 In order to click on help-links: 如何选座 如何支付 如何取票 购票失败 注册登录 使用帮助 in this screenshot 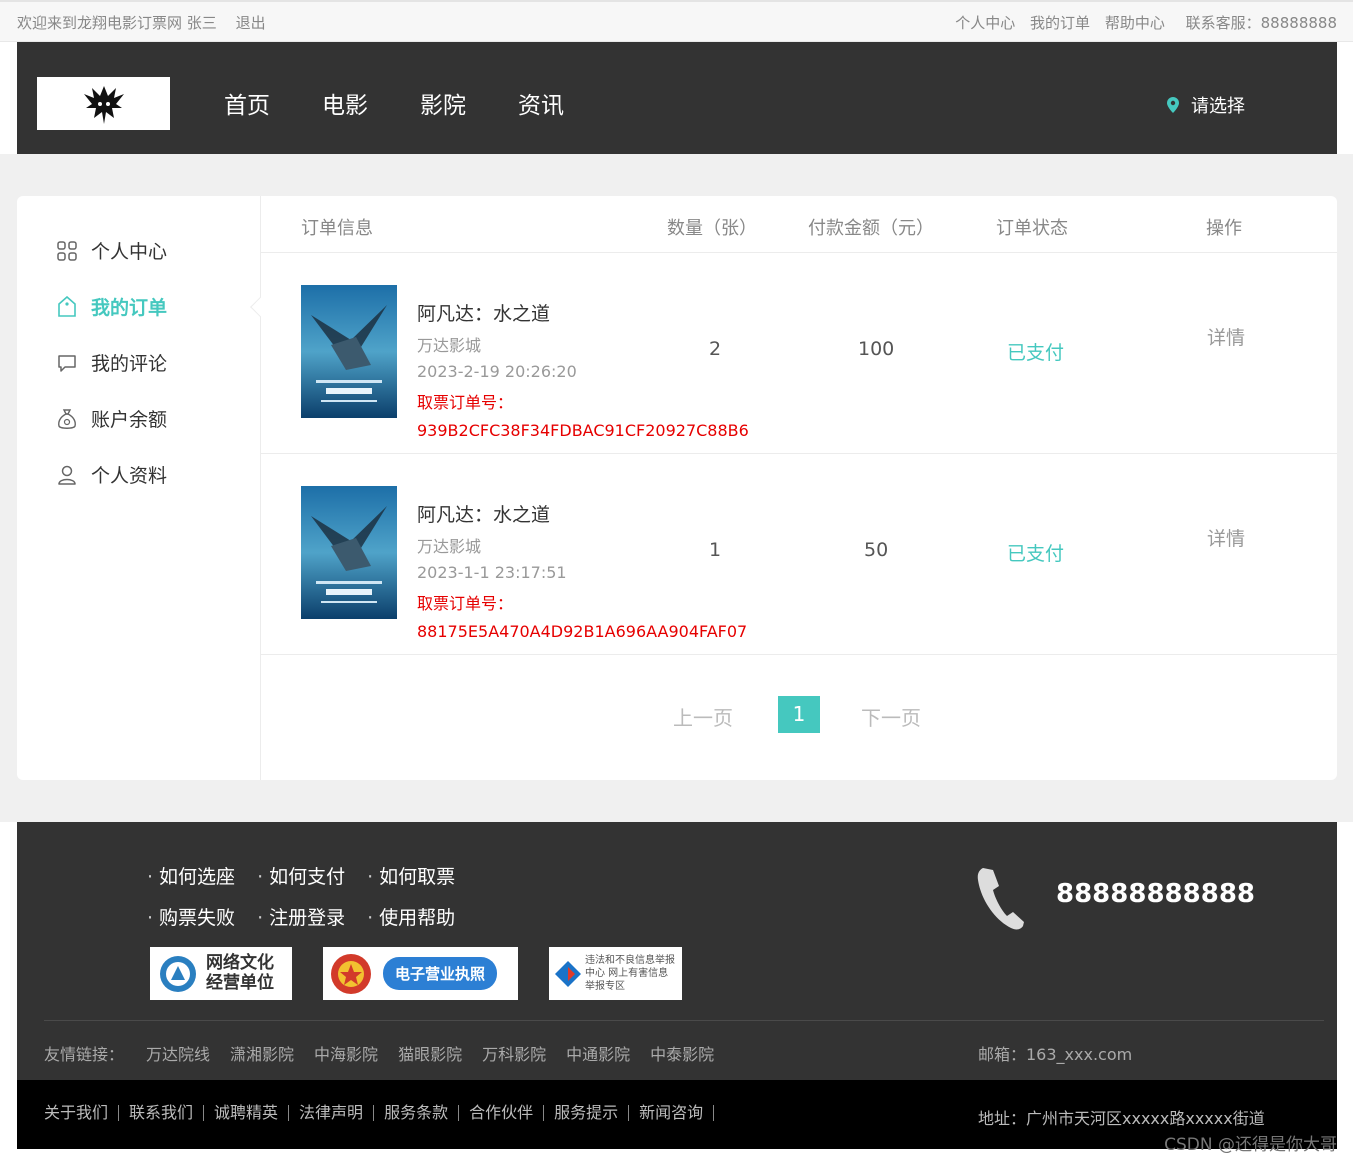, I will do `click(312, 903)`.